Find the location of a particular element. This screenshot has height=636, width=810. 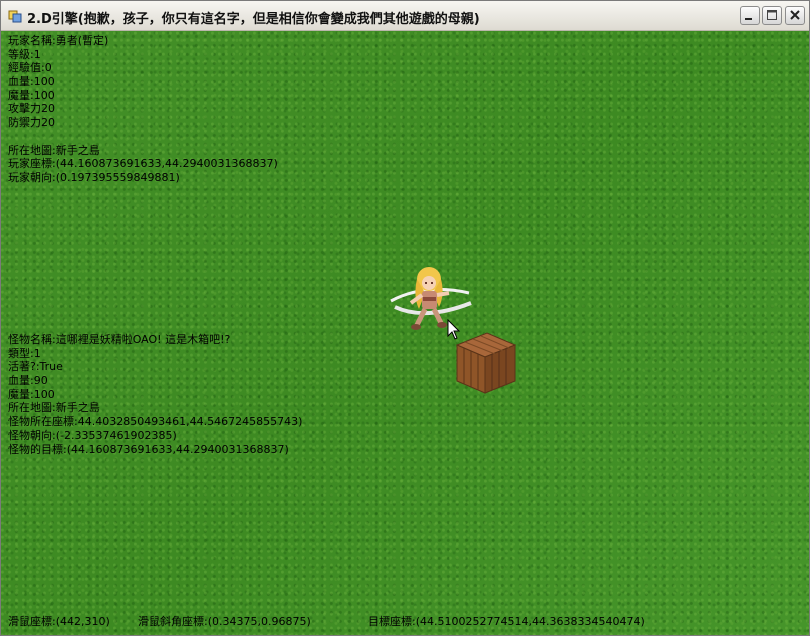

close-button is located at coordinates (795, 15).